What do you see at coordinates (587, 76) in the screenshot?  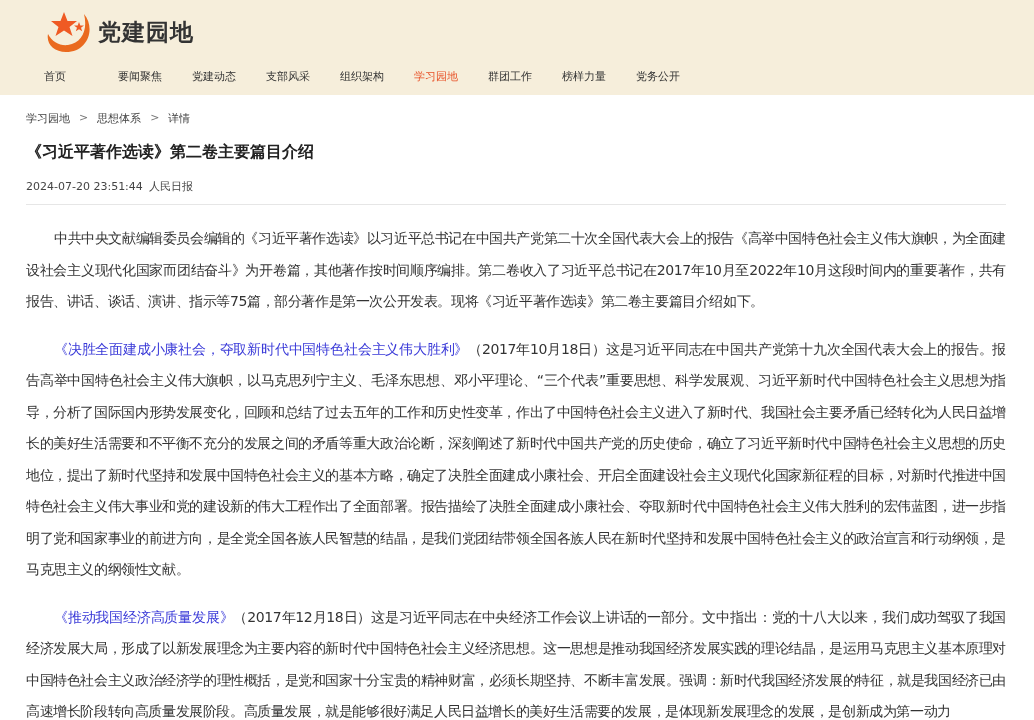 I see `nav-item: 榜样力量` at bounding box center [587, 76].